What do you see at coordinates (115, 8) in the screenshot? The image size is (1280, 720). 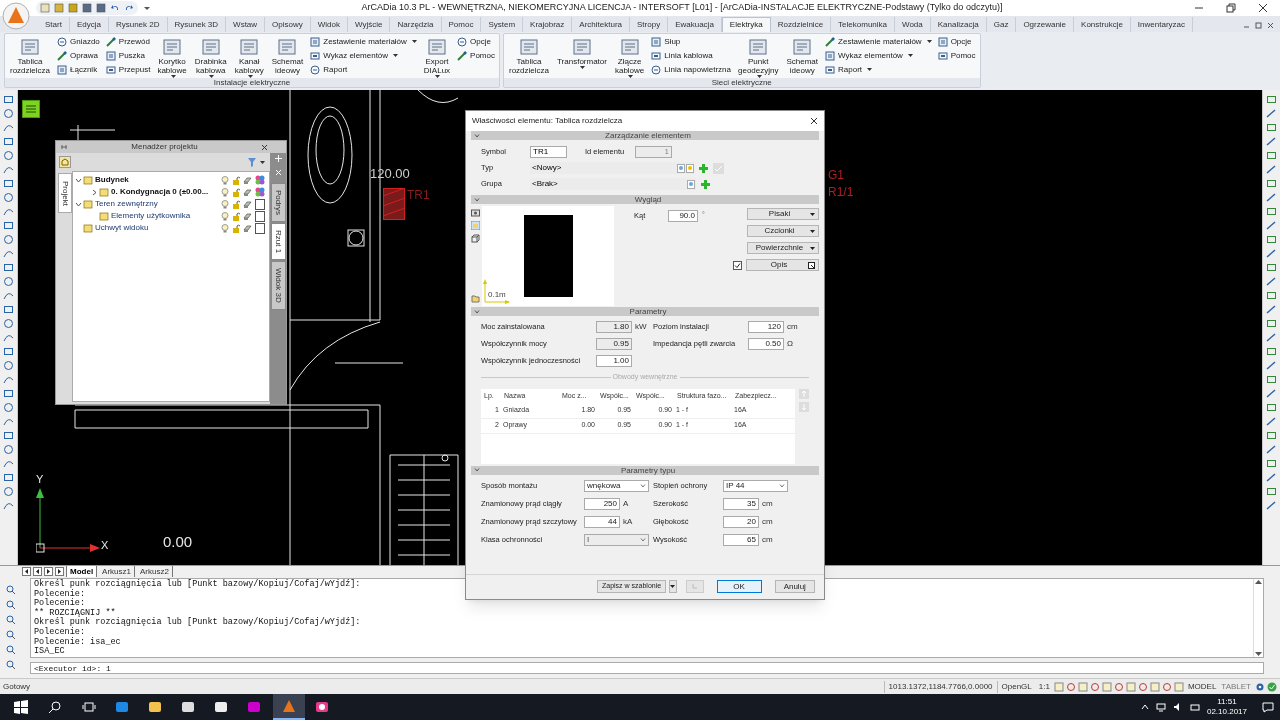 I see `undo-icon` at bounding box center [115, 8].